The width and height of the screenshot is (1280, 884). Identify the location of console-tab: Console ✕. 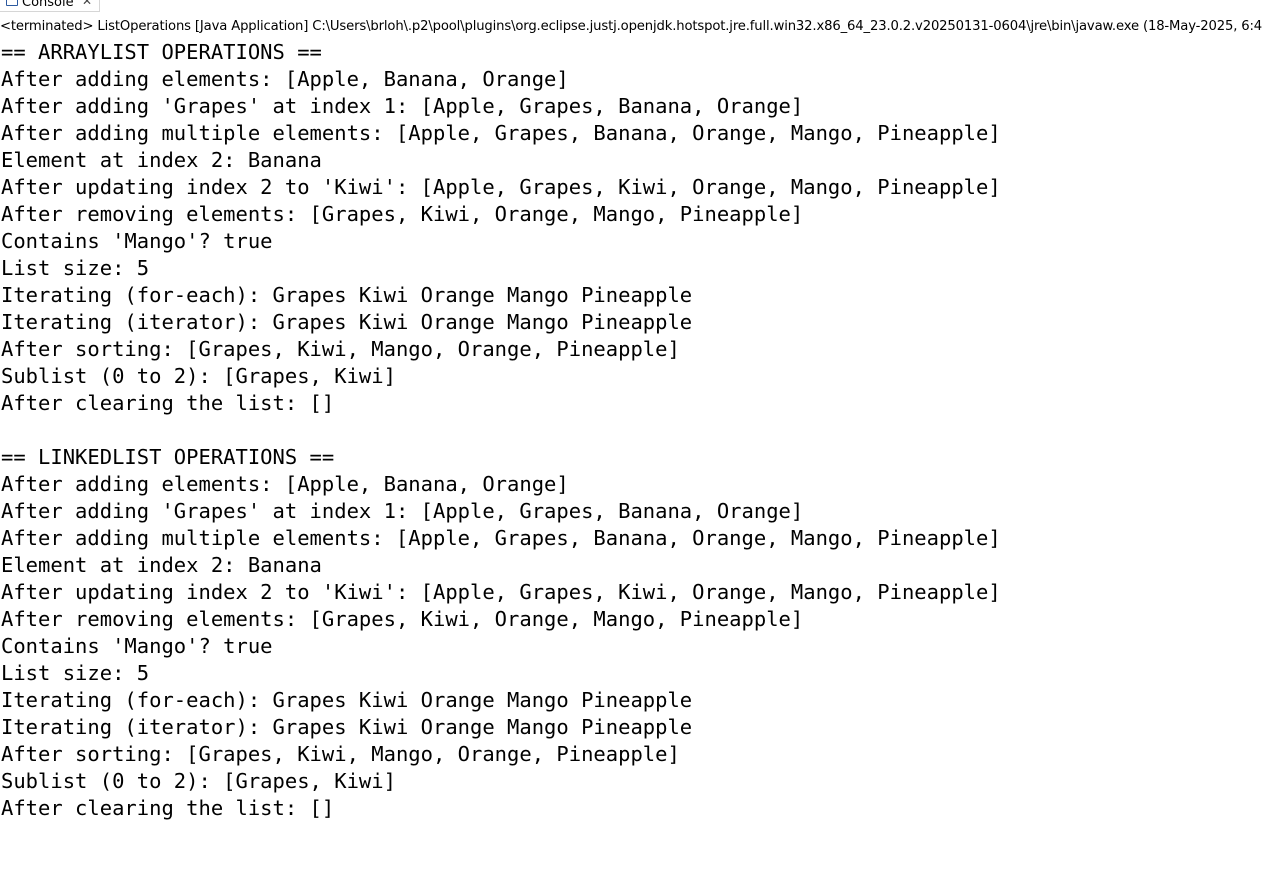
(50, 6).